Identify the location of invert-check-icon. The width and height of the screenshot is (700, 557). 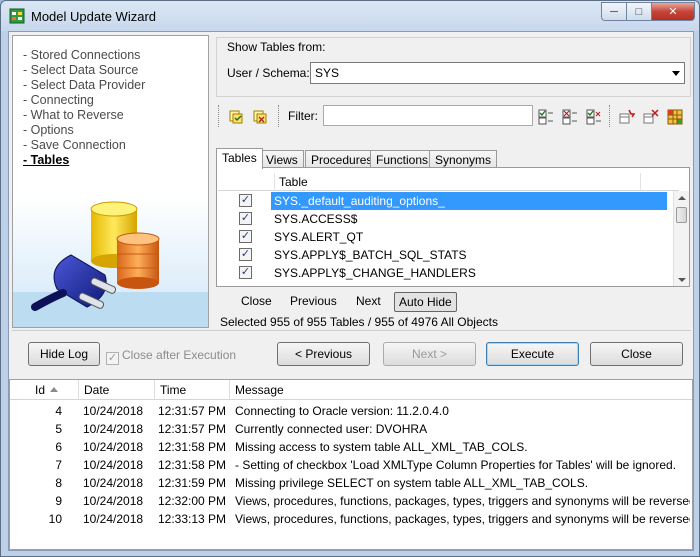
(594, 117).